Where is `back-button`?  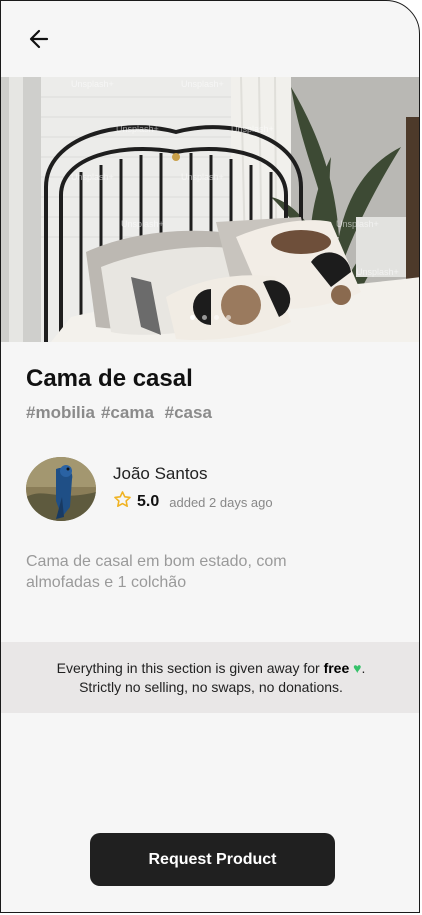
back-button is located at coordinates (39, 41).